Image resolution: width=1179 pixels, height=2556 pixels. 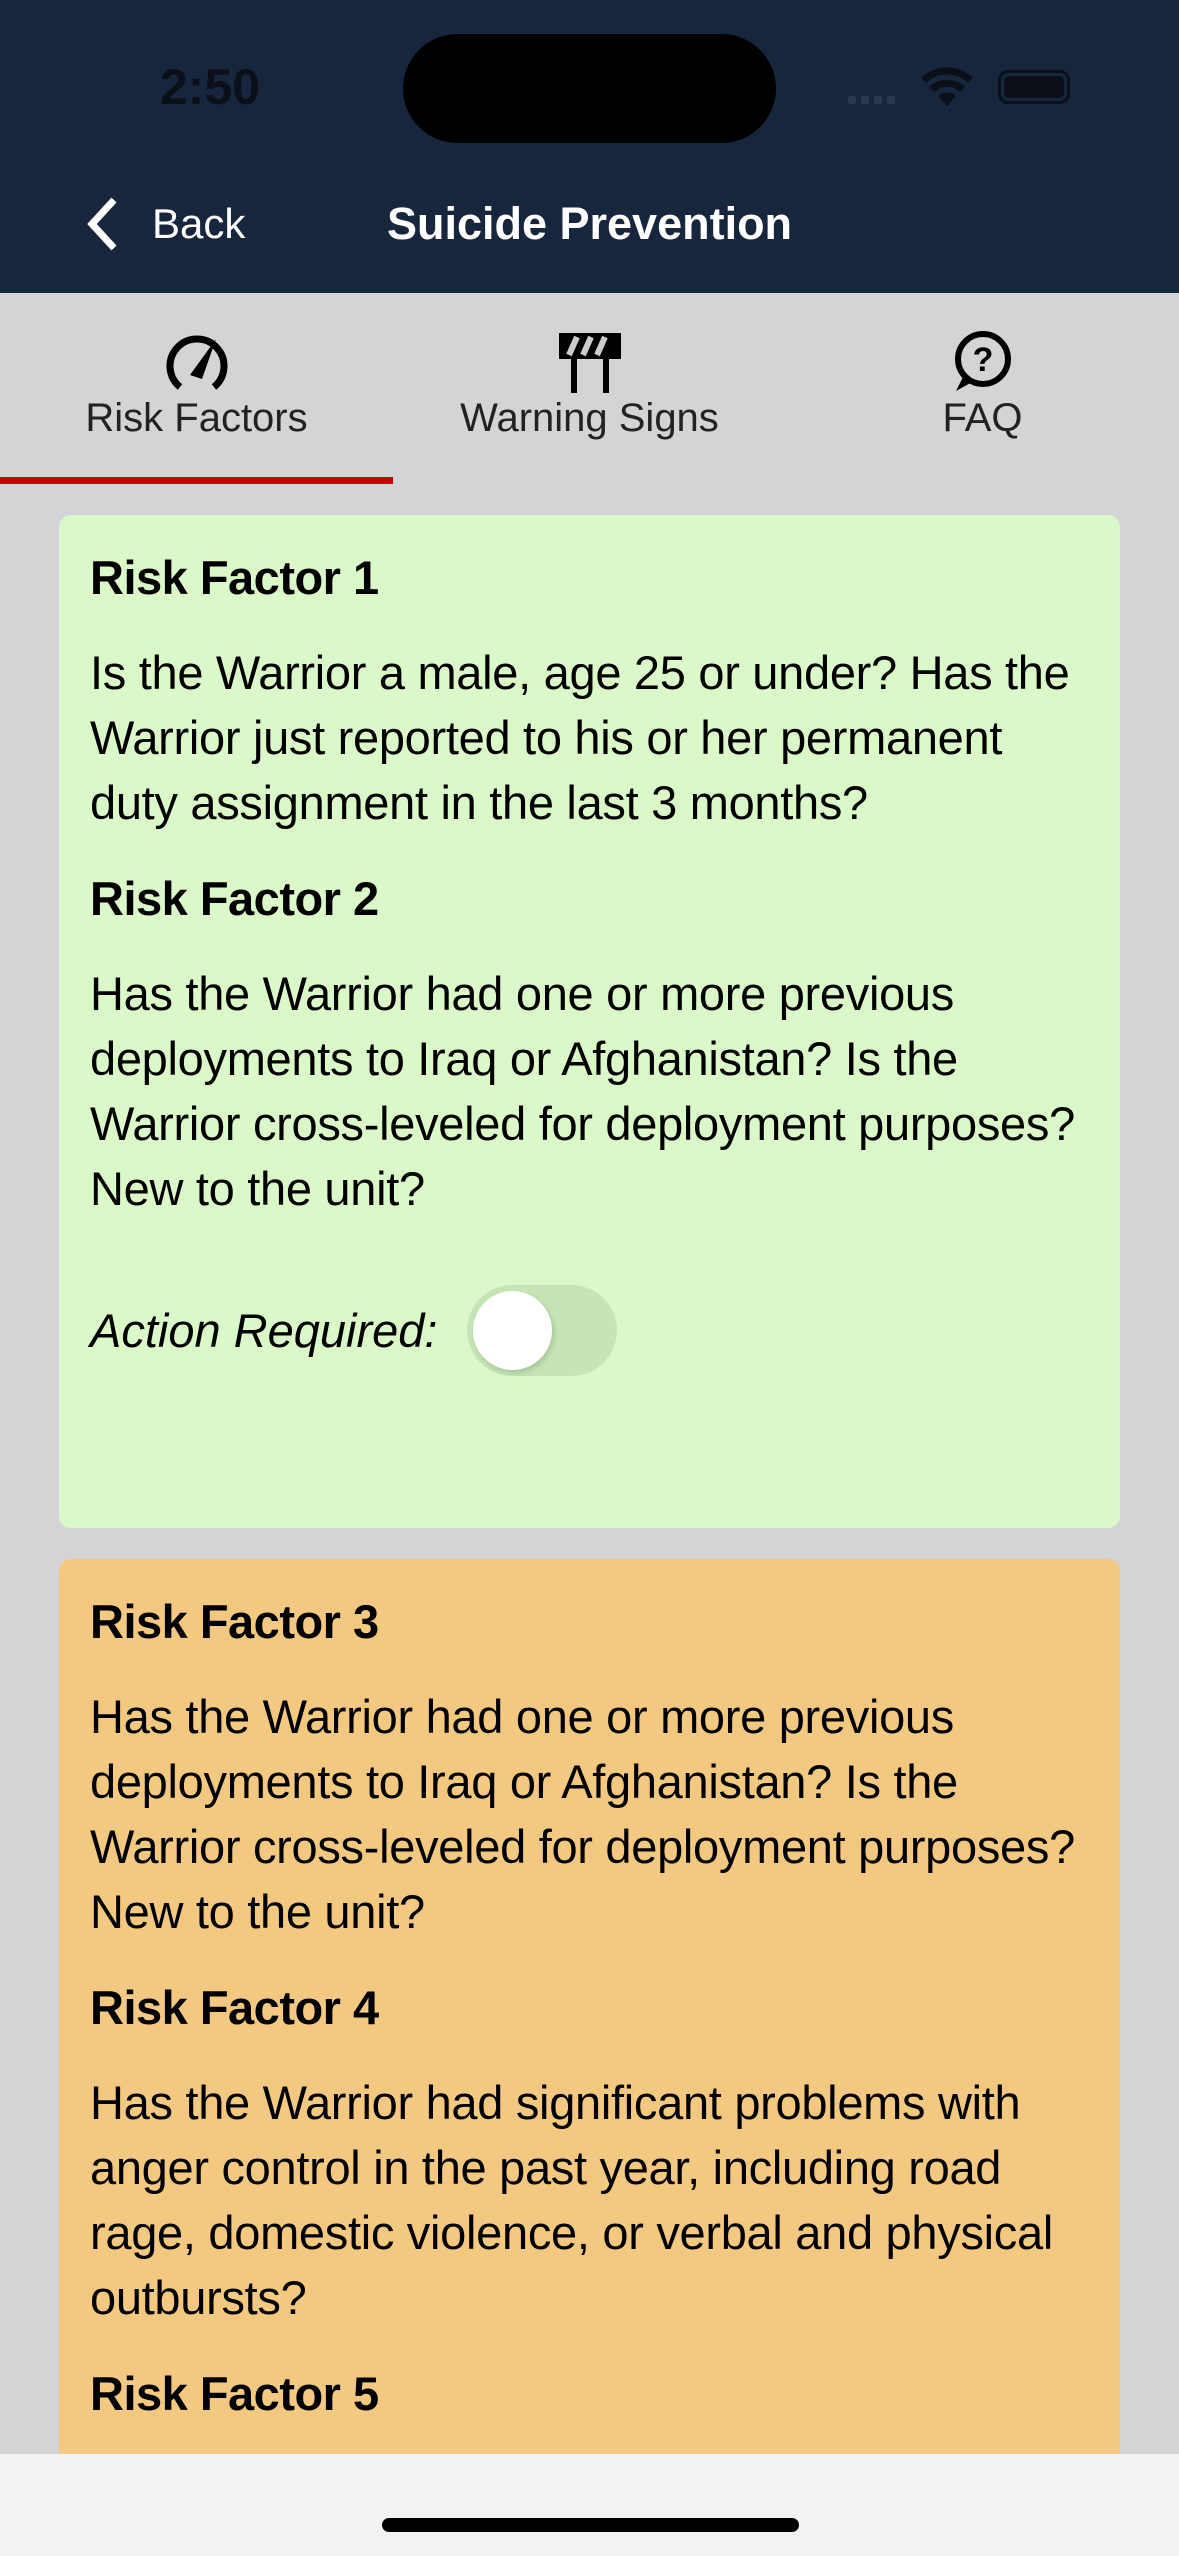 I want to click on barrier-icon, so click(x=589, y=363).